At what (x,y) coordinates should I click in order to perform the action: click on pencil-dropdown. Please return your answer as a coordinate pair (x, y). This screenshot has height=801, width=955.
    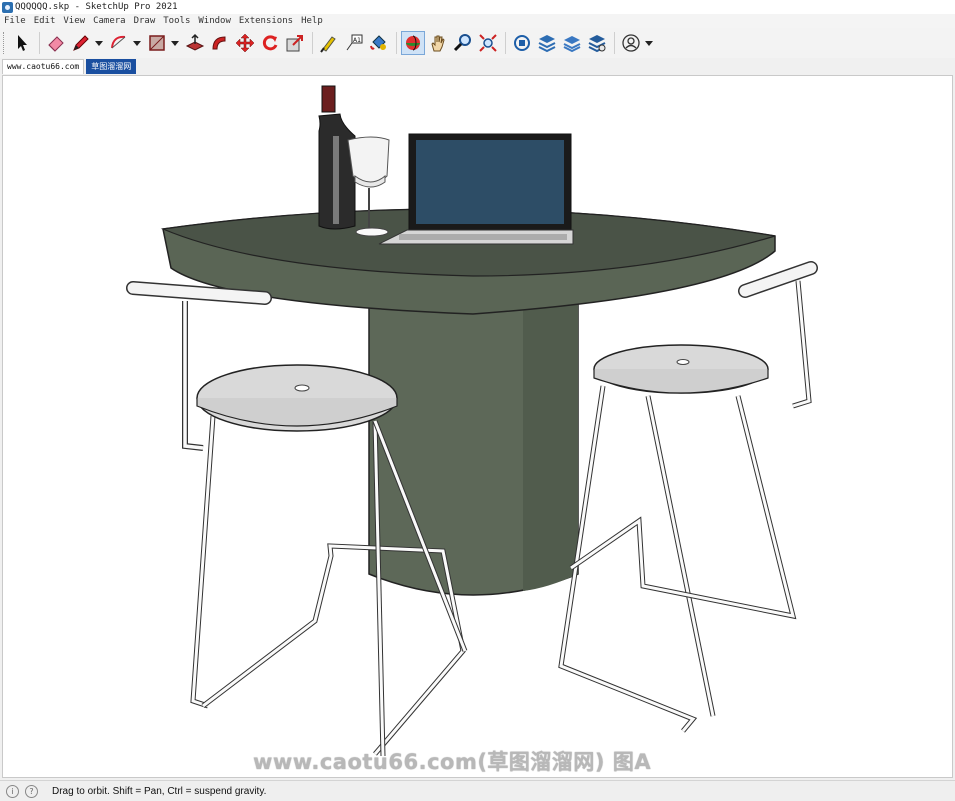
    Looking at the image, I should click on (99, 43).